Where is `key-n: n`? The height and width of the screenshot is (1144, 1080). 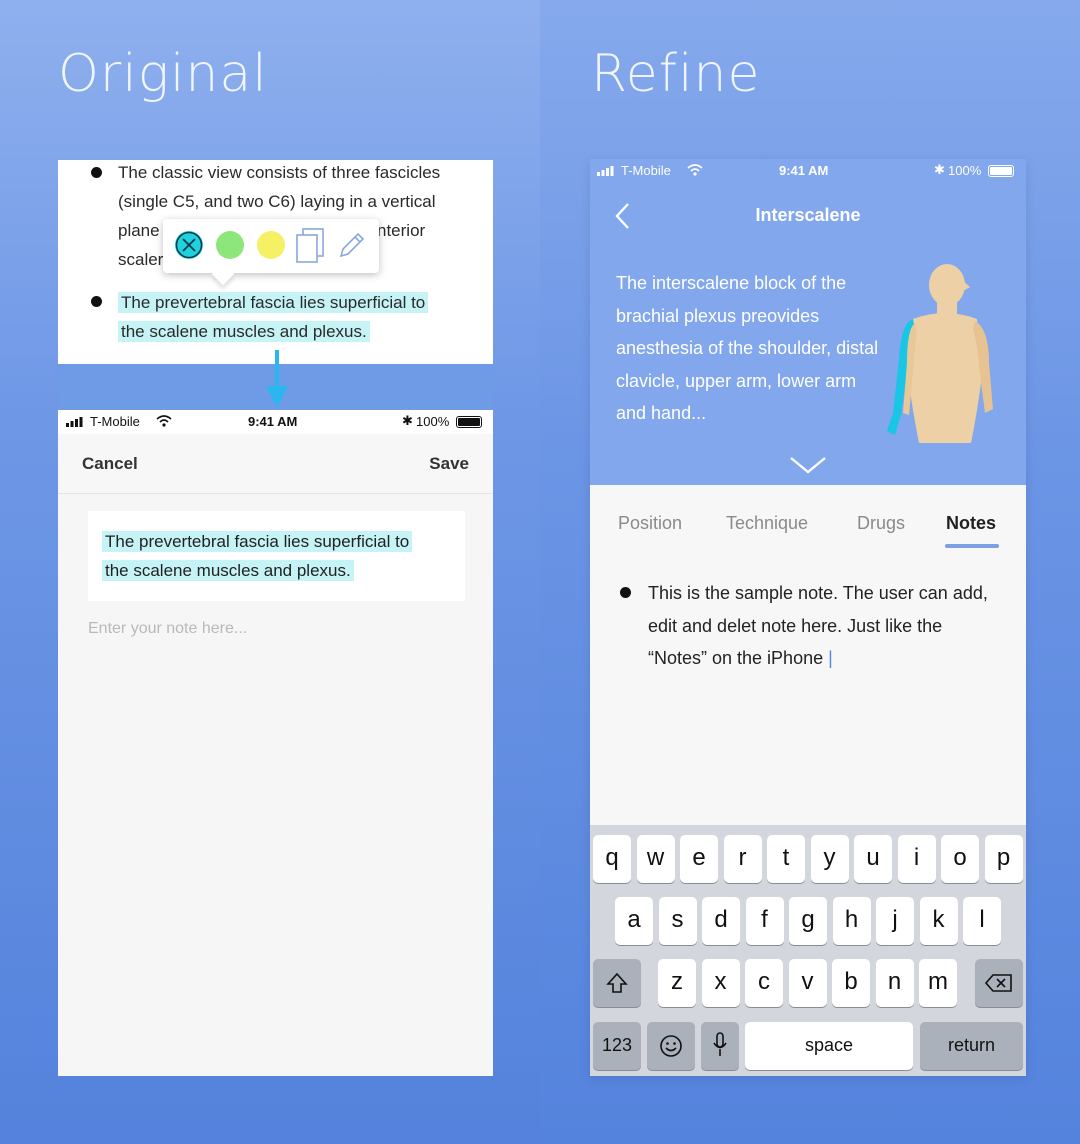
key-n: n is located at coordinates (894, 983).